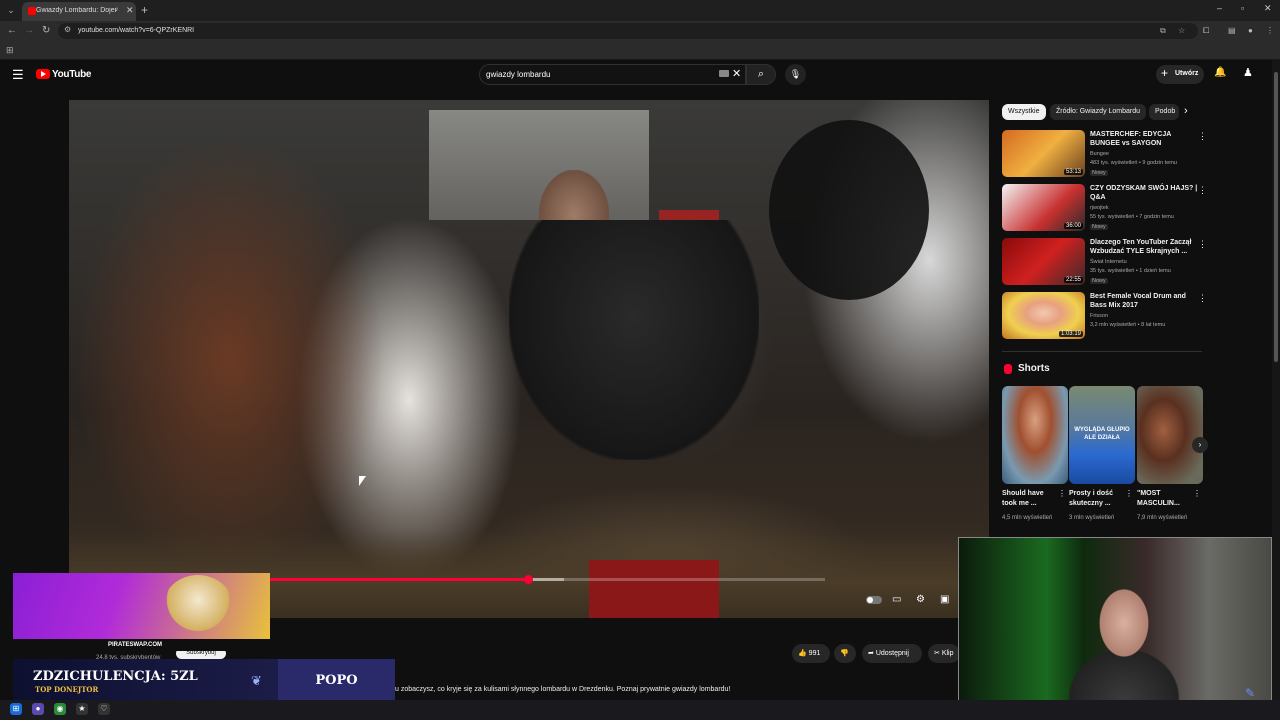  I want to click on install-icon: ⧉, so click(1163, 31).